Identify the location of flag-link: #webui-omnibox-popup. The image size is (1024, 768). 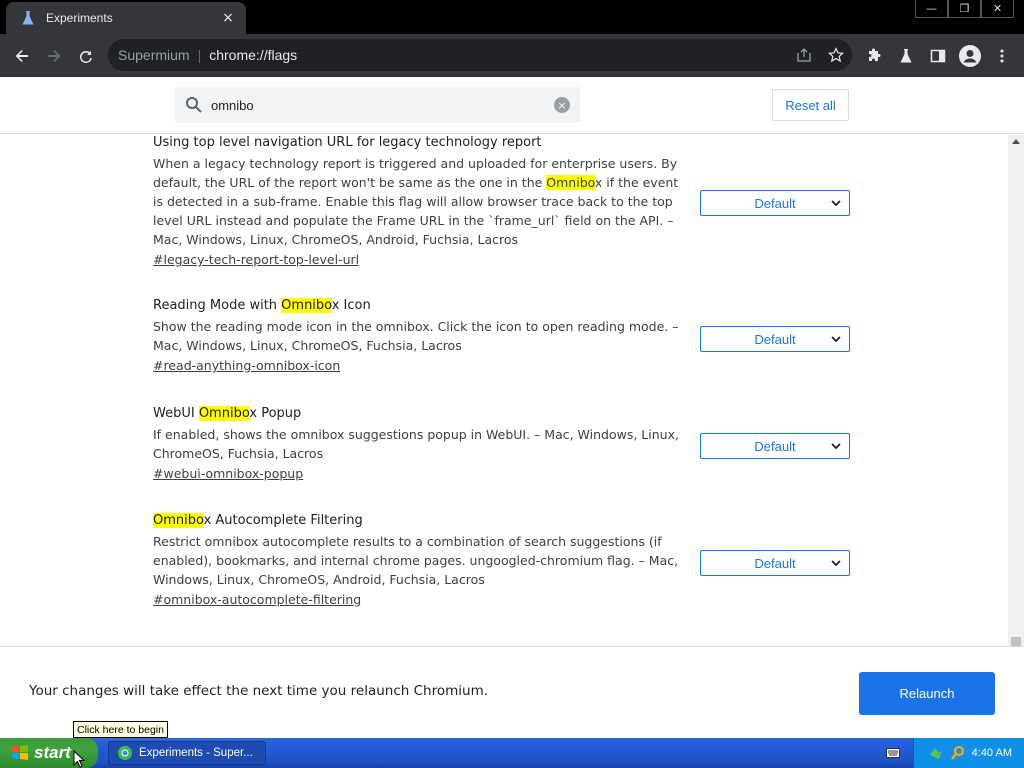
(503, 473).